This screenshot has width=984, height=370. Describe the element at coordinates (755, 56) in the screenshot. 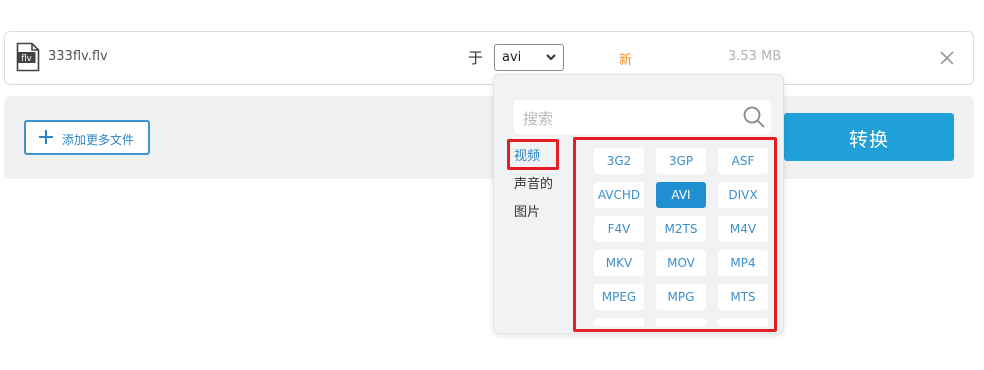

I see `file-size: 3.53 MB` at that location.